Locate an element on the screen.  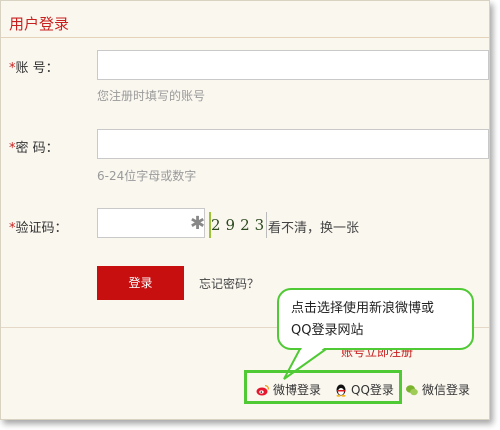
wechat-login-label: 微信登录 is located at coordinates (446, 390).